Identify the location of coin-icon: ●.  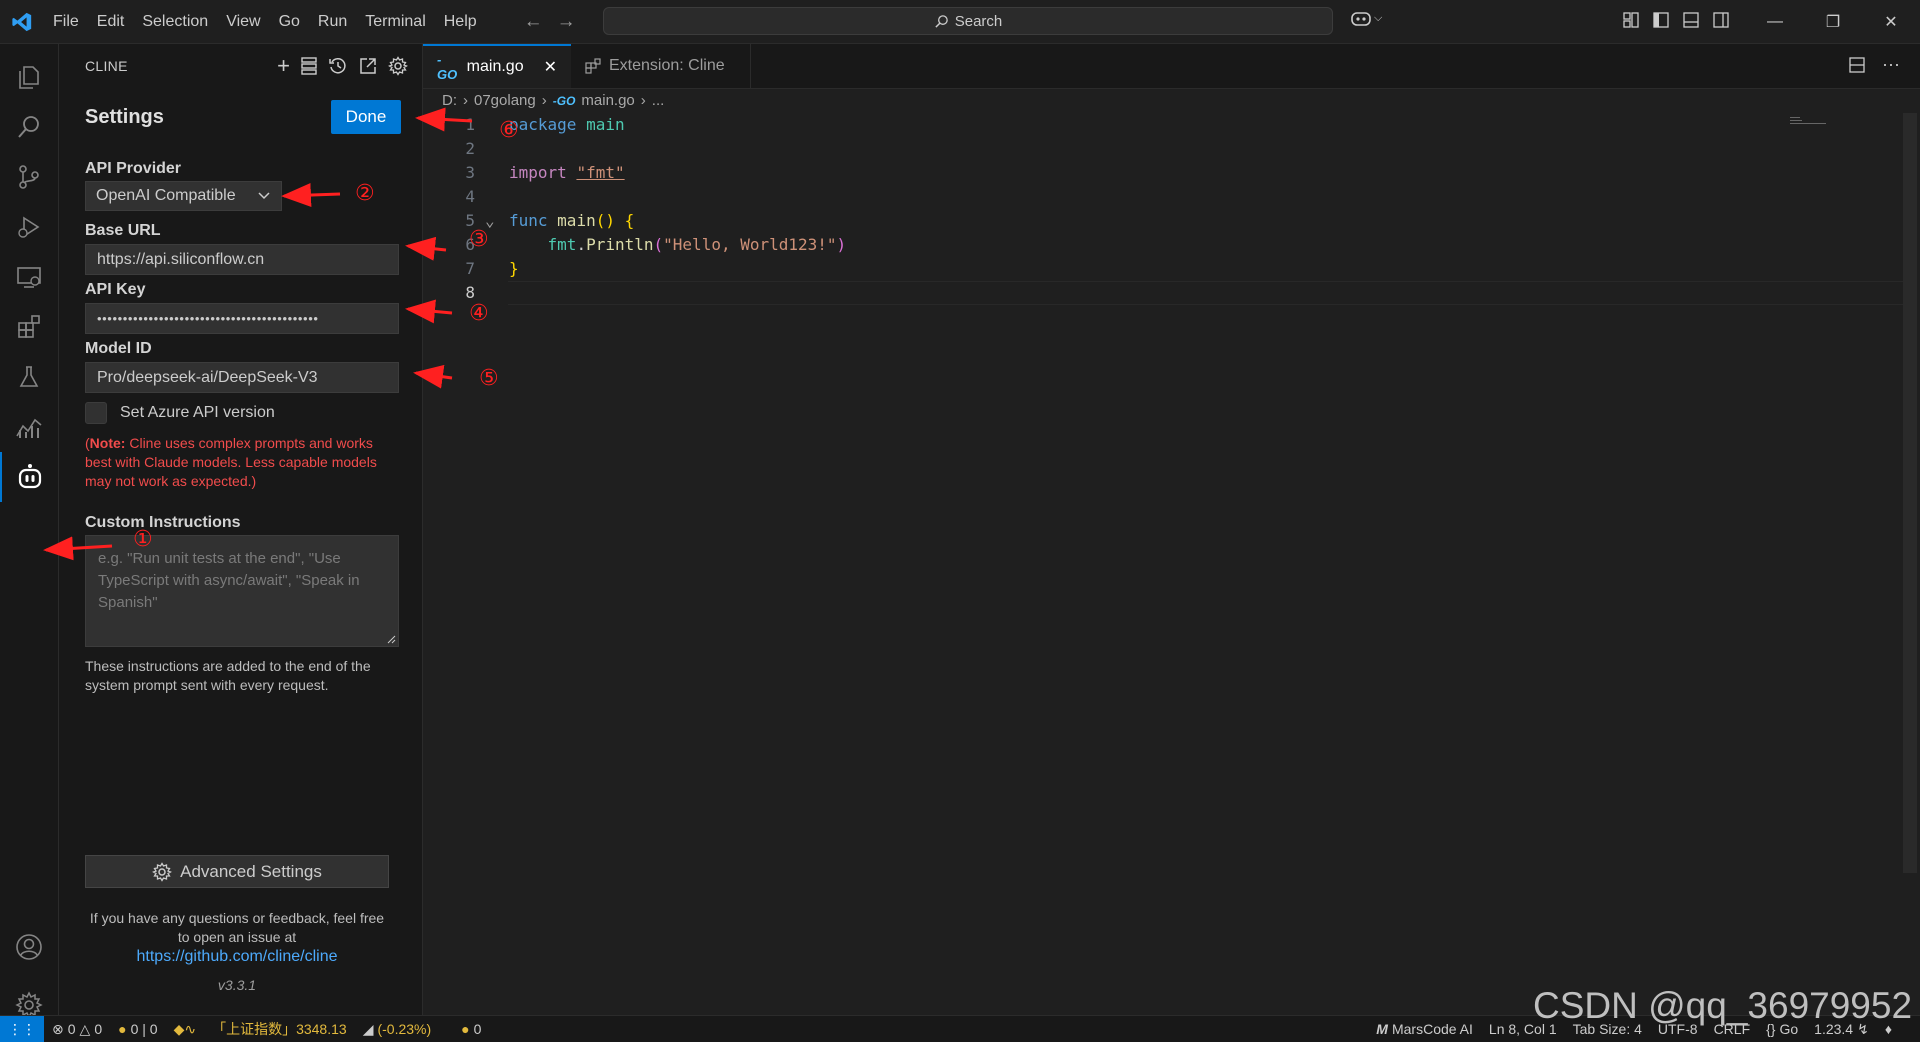
(465, 1029).